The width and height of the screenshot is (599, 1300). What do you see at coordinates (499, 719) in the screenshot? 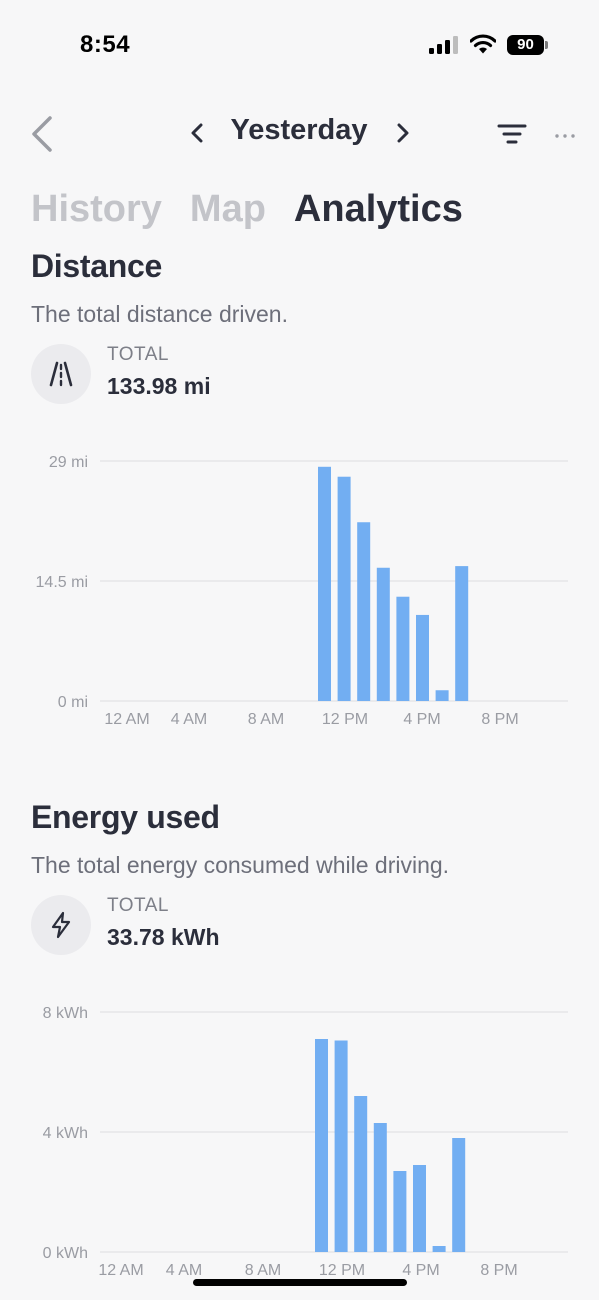
I see `distance-x-tick-label: 8 PM` at bounding box center [499, 719].